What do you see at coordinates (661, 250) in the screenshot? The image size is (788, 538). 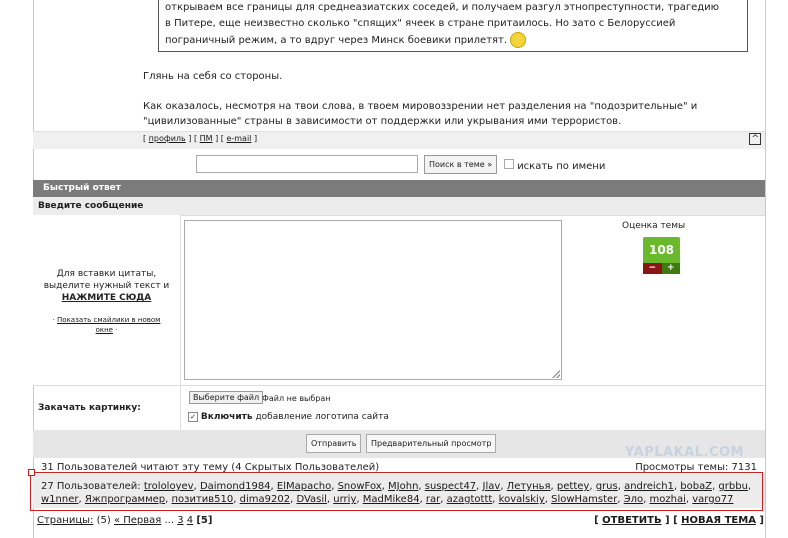 I see `rating-value: 108` at bounding box center [661, 250].